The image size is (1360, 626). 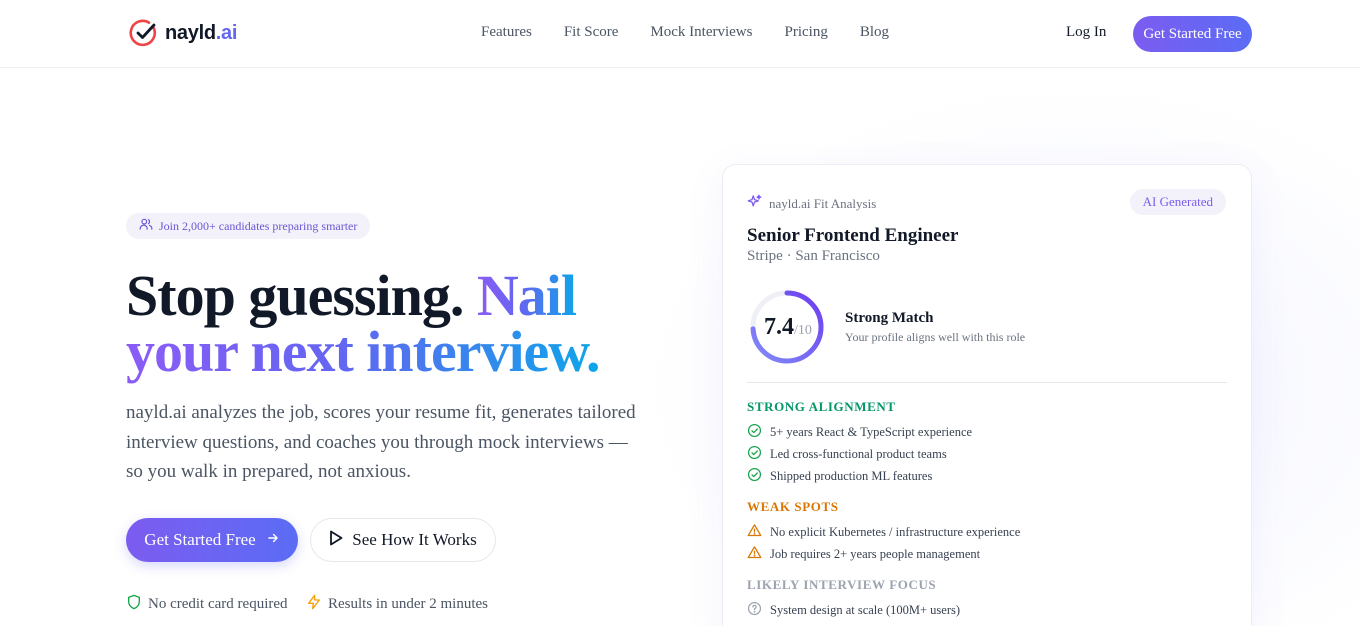 I want to click on question-circle-icon, so click(x=758, y=610).